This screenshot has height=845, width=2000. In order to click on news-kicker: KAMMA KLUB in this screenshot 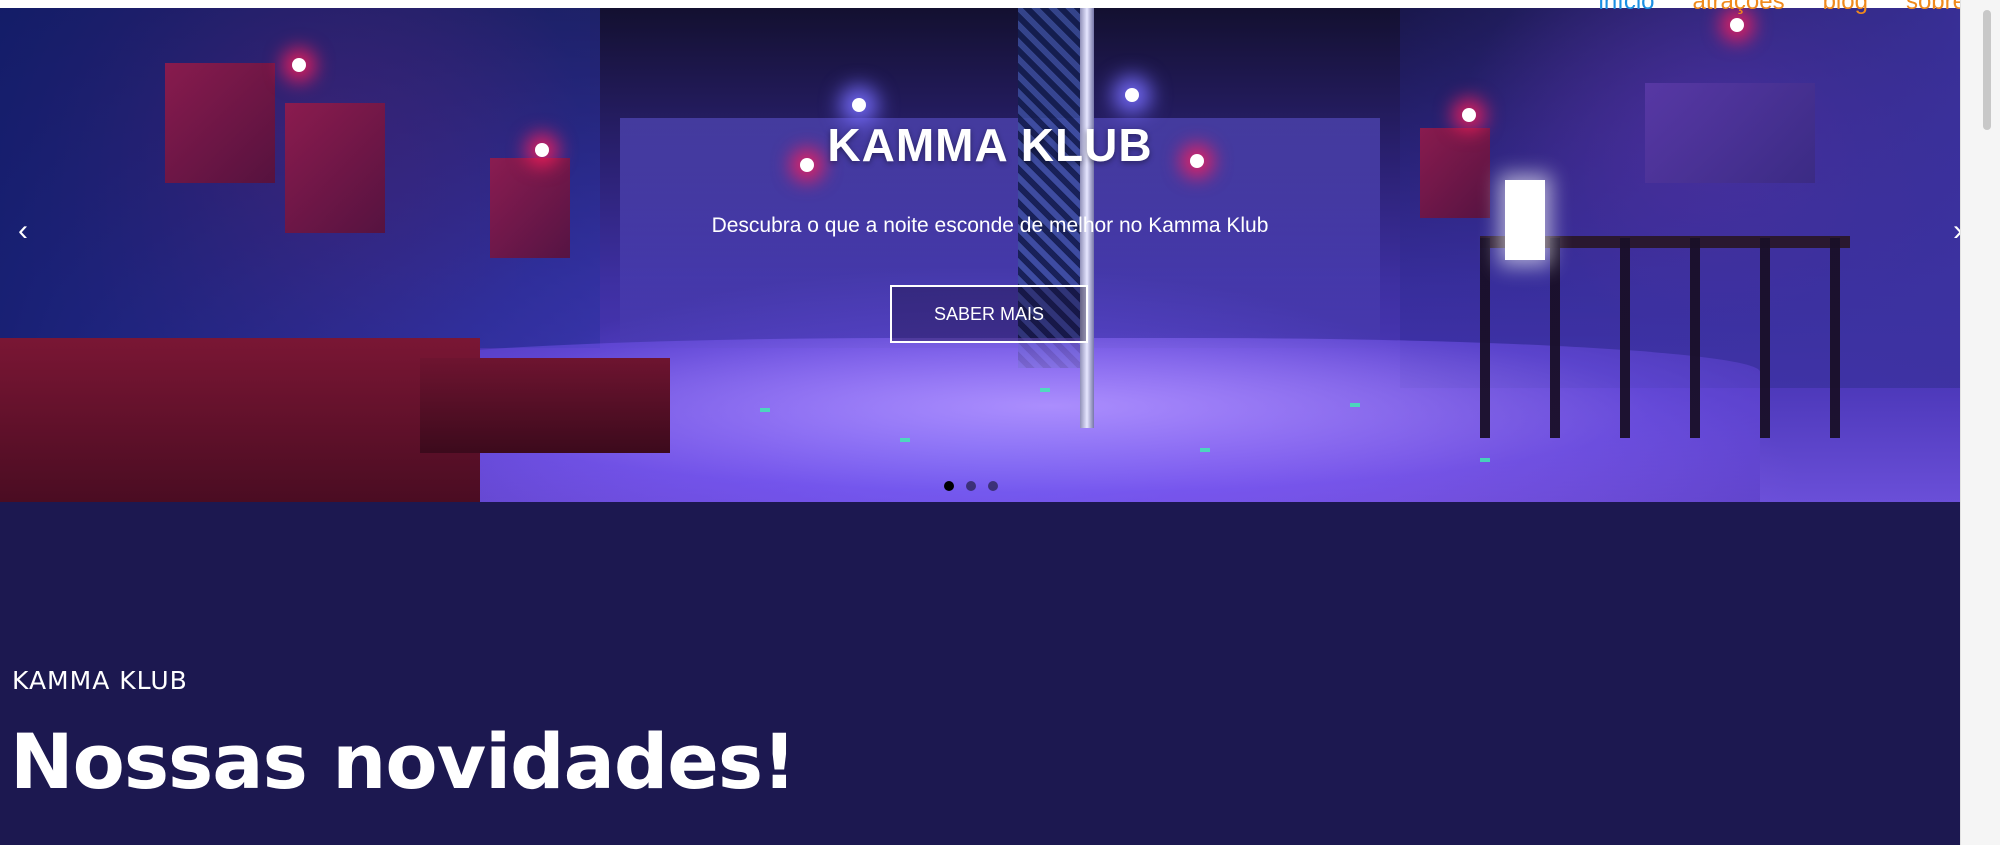, I will do `click(100, 680)`.